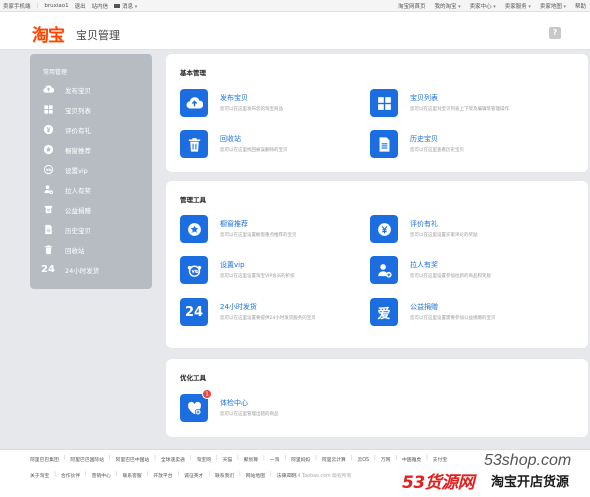 The image size is (590, 497). I want to click on sidebar-item-vip: 设置vip, so click(94, 169).